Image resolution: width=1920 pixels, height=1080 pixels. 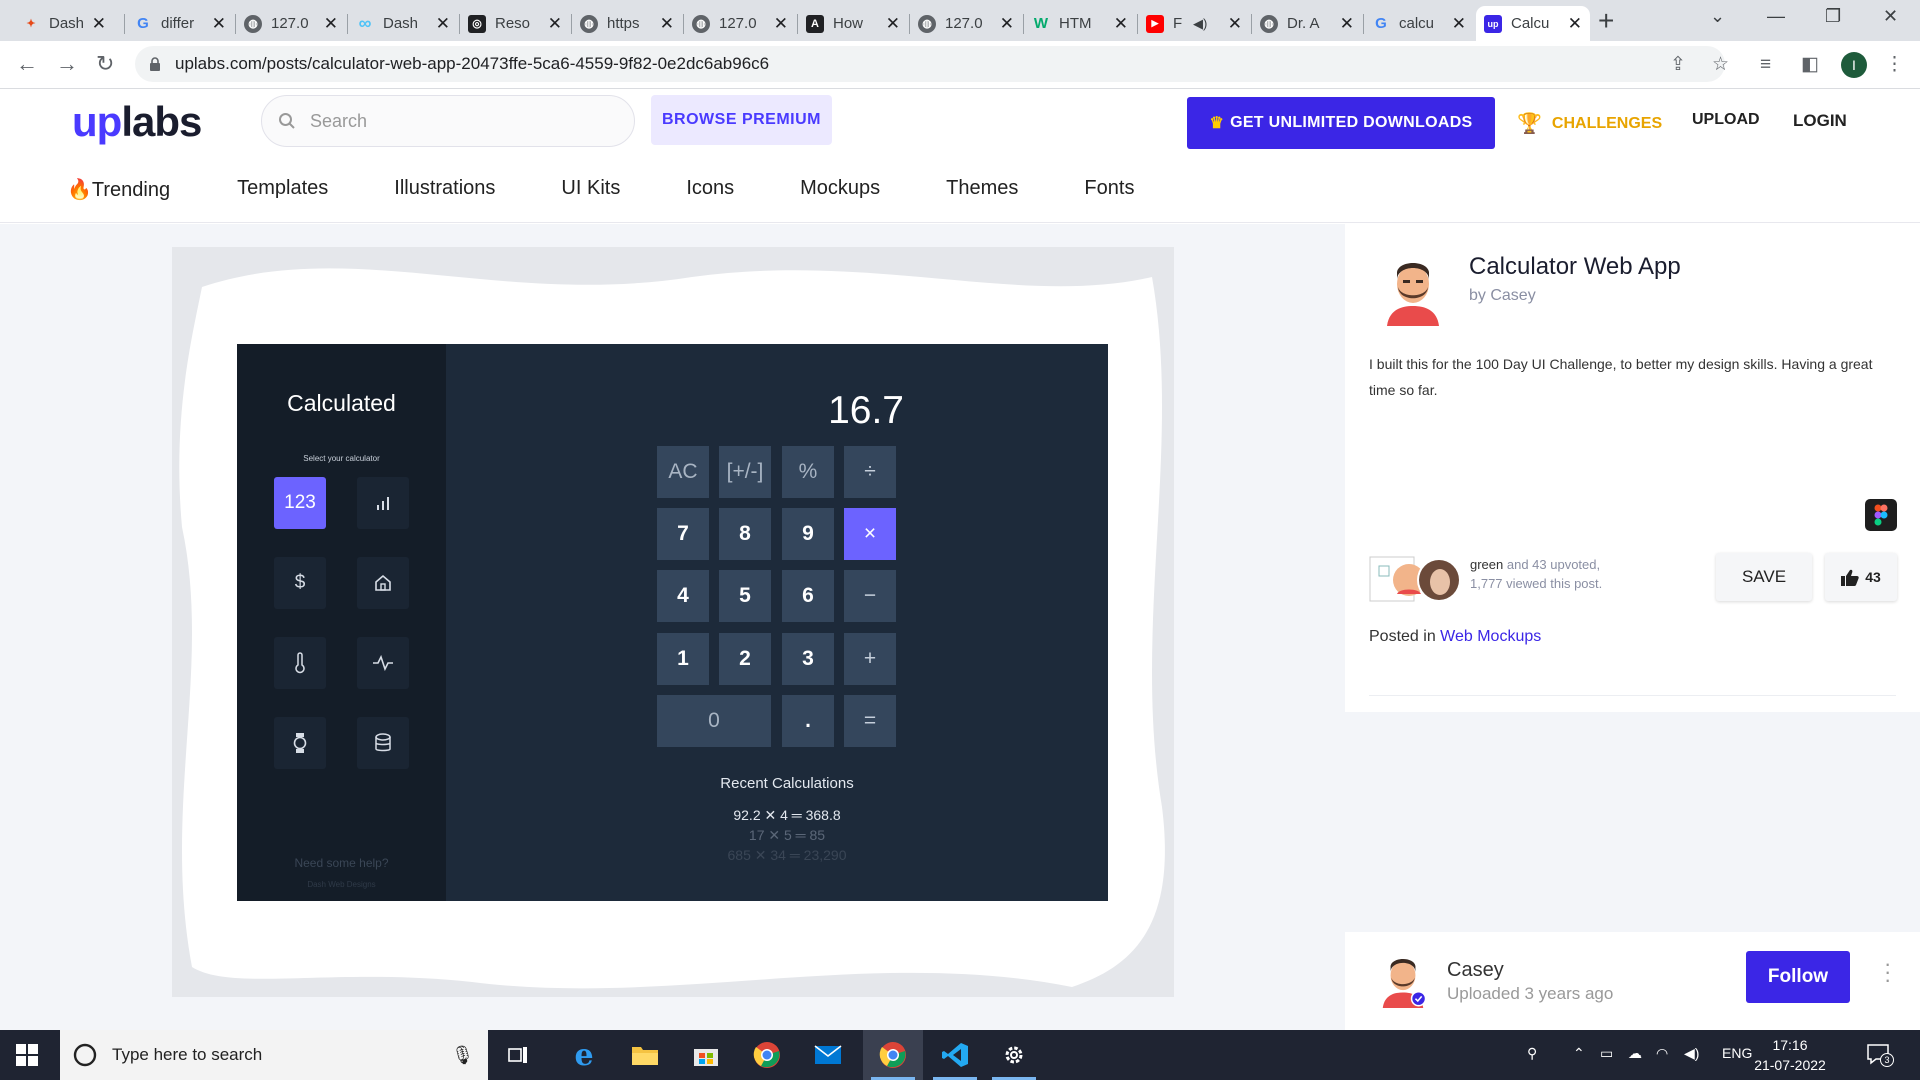 What do you see at coordinates (808, 472) in the screenshot?
I see `key-percent: %` at bounding box center [808, 472].